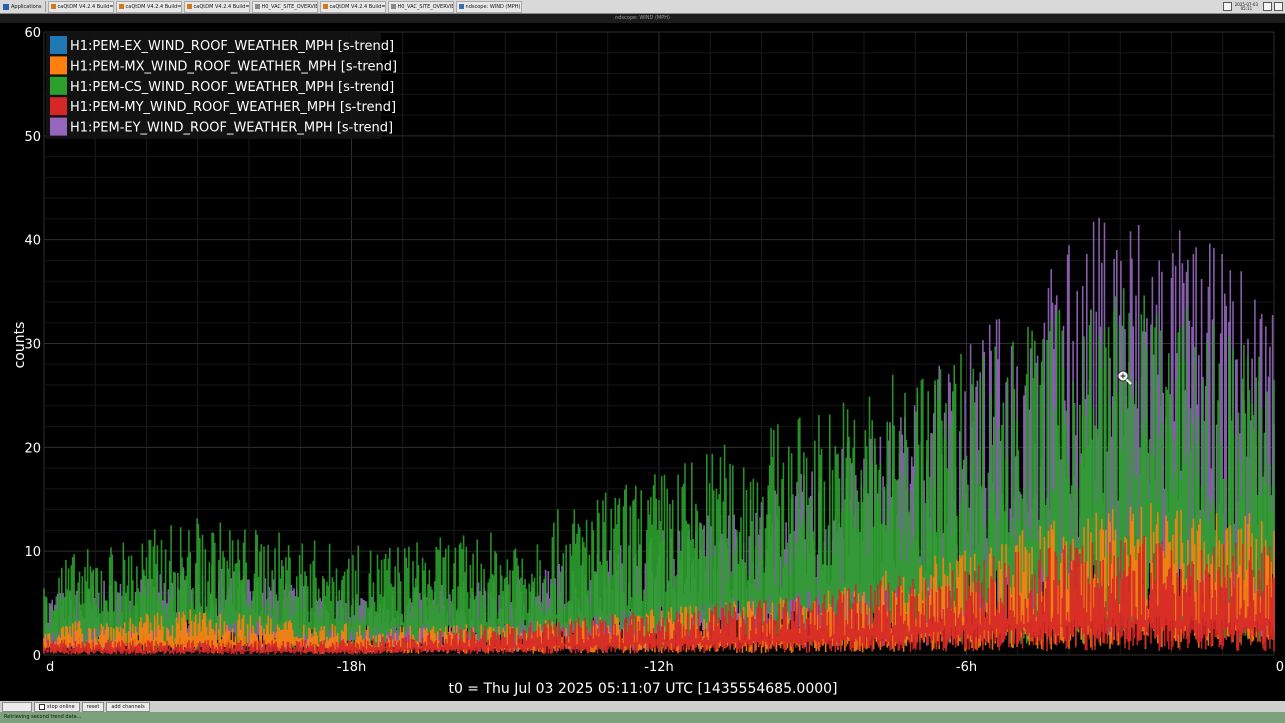 The image size is (1285, 723). I want to click on control-bar: stop online reset add channels, so click(642, 706).